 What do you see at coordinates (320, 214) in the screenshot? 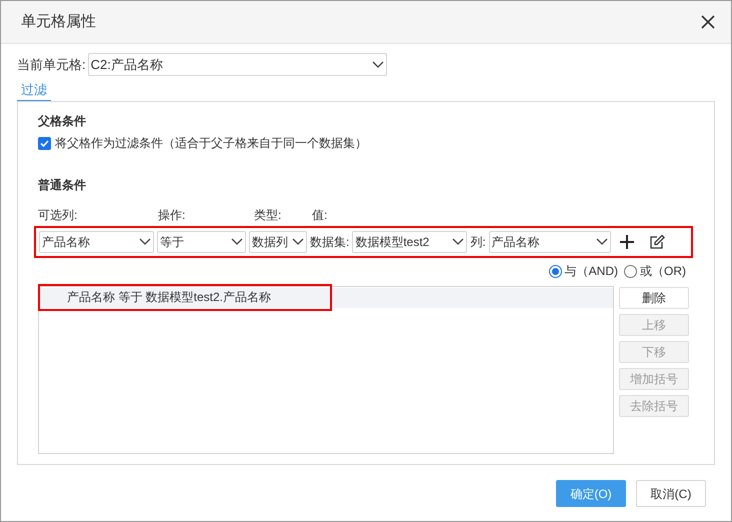
I see `column-label: 值:` at bounding box center [320, 214].